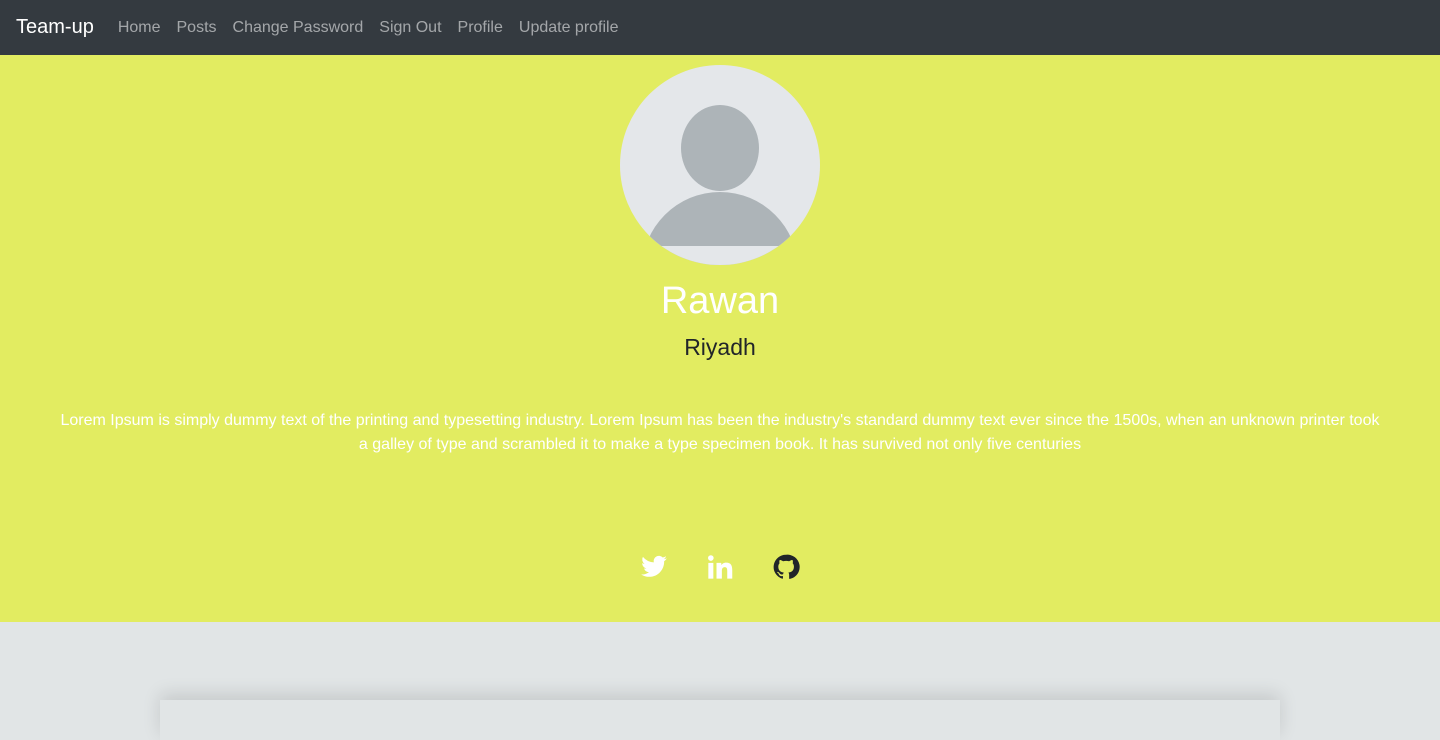 Image resolution: width=1440 pixels, height=740 pixels. What do you see at coordinates (197, 28) in the screenshot?
I see `nav-link-posts: Posts` at bounding box center [197, 28].